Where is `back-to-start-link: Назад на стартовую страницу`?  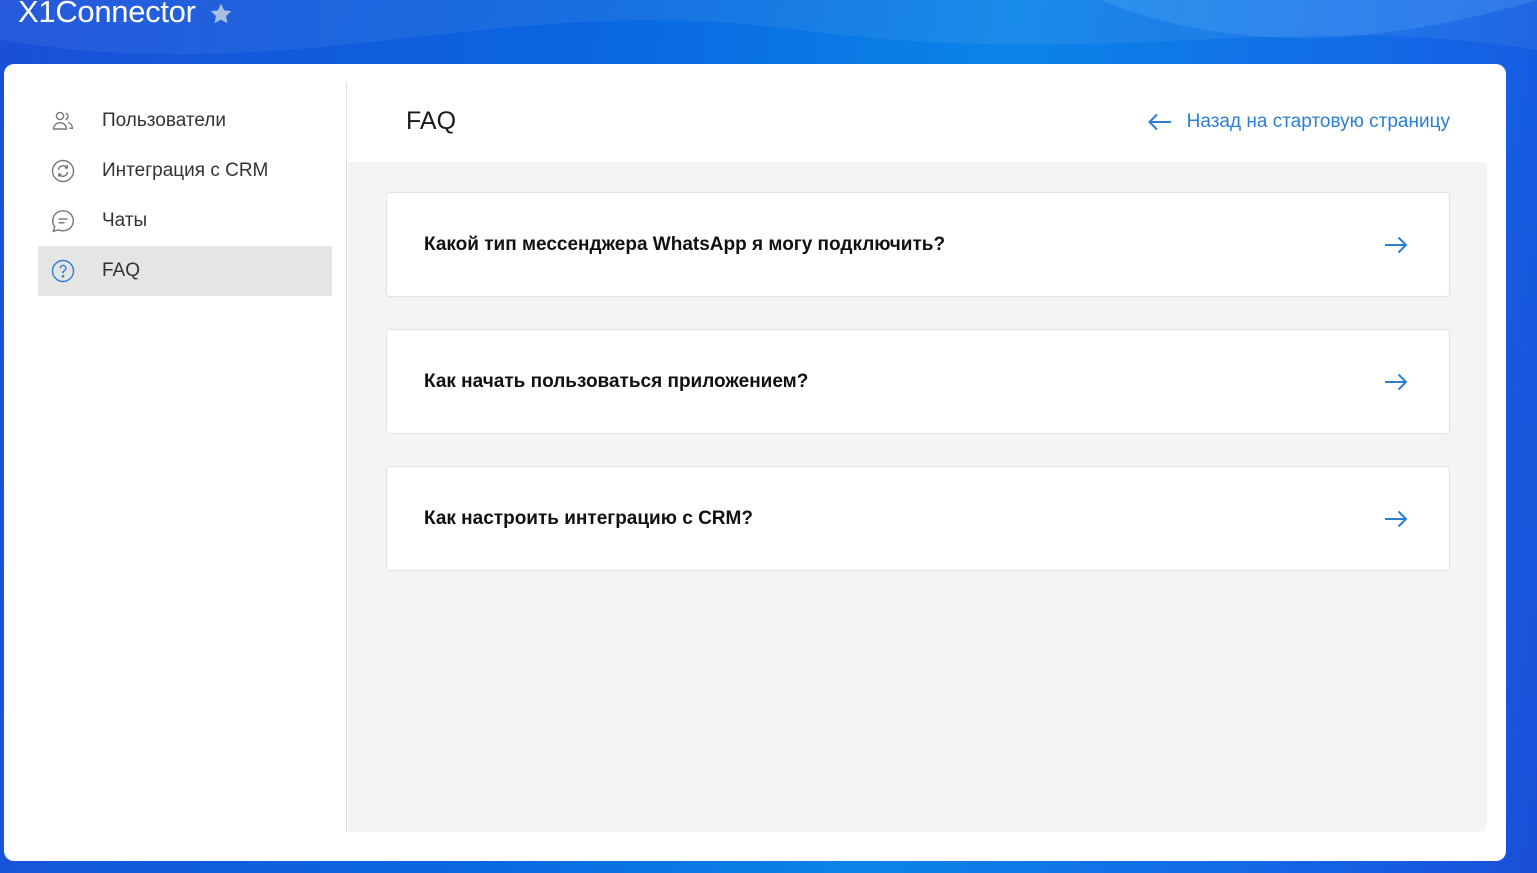 back-to-start-link: Назад на стартовую страницу is located at coordinates (1298, 122).